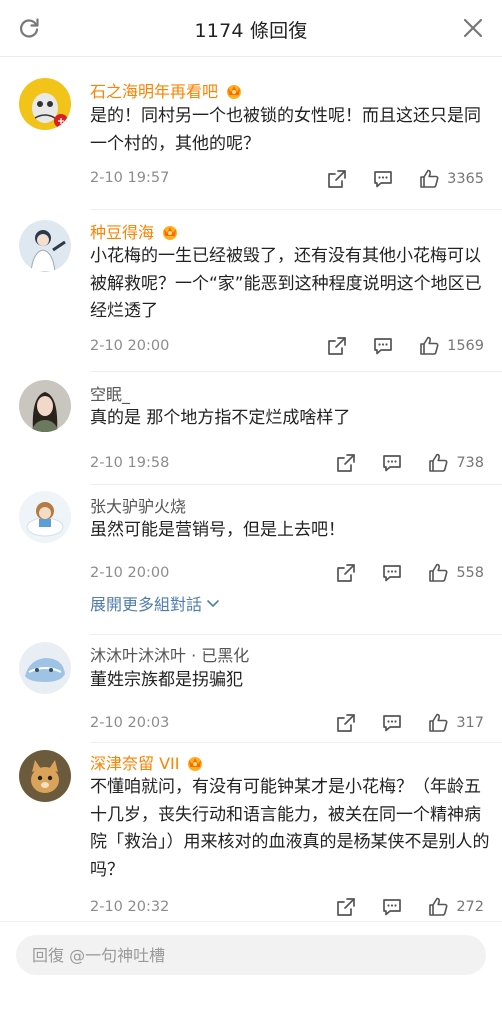 Image resolution: width=502 pixels, height=1024 pixels. What do you see at coordinates (470, 723) in the screenshot?
I see `like-count: 317` at bounding box center [470, 723].